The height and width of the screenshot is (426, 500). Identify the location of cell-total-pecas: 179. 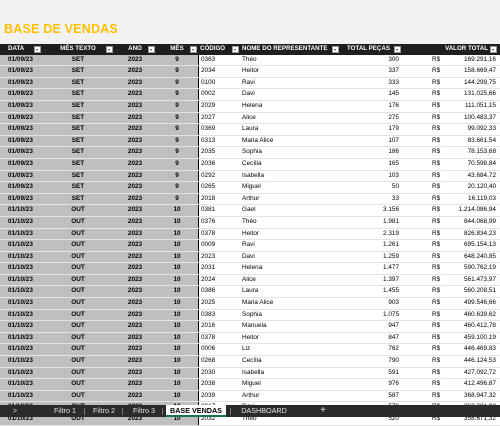
(371, 129).